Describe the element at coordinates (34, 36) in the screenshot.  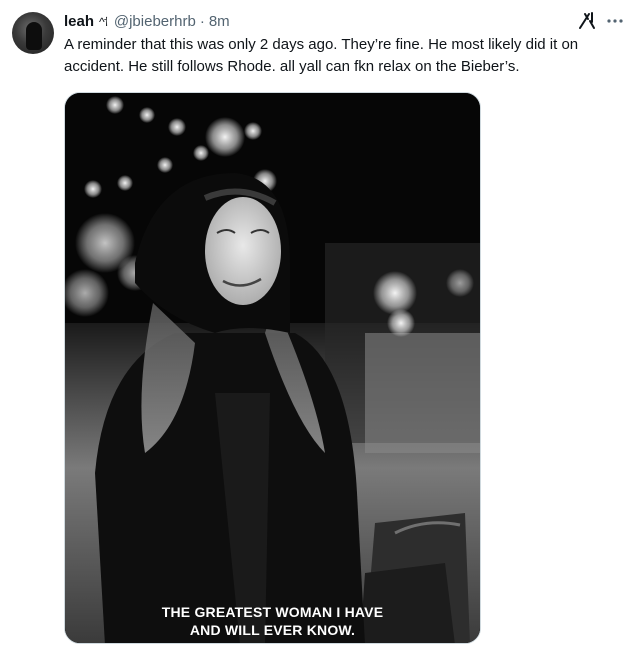
I see `avatar-silhouette` at that location.